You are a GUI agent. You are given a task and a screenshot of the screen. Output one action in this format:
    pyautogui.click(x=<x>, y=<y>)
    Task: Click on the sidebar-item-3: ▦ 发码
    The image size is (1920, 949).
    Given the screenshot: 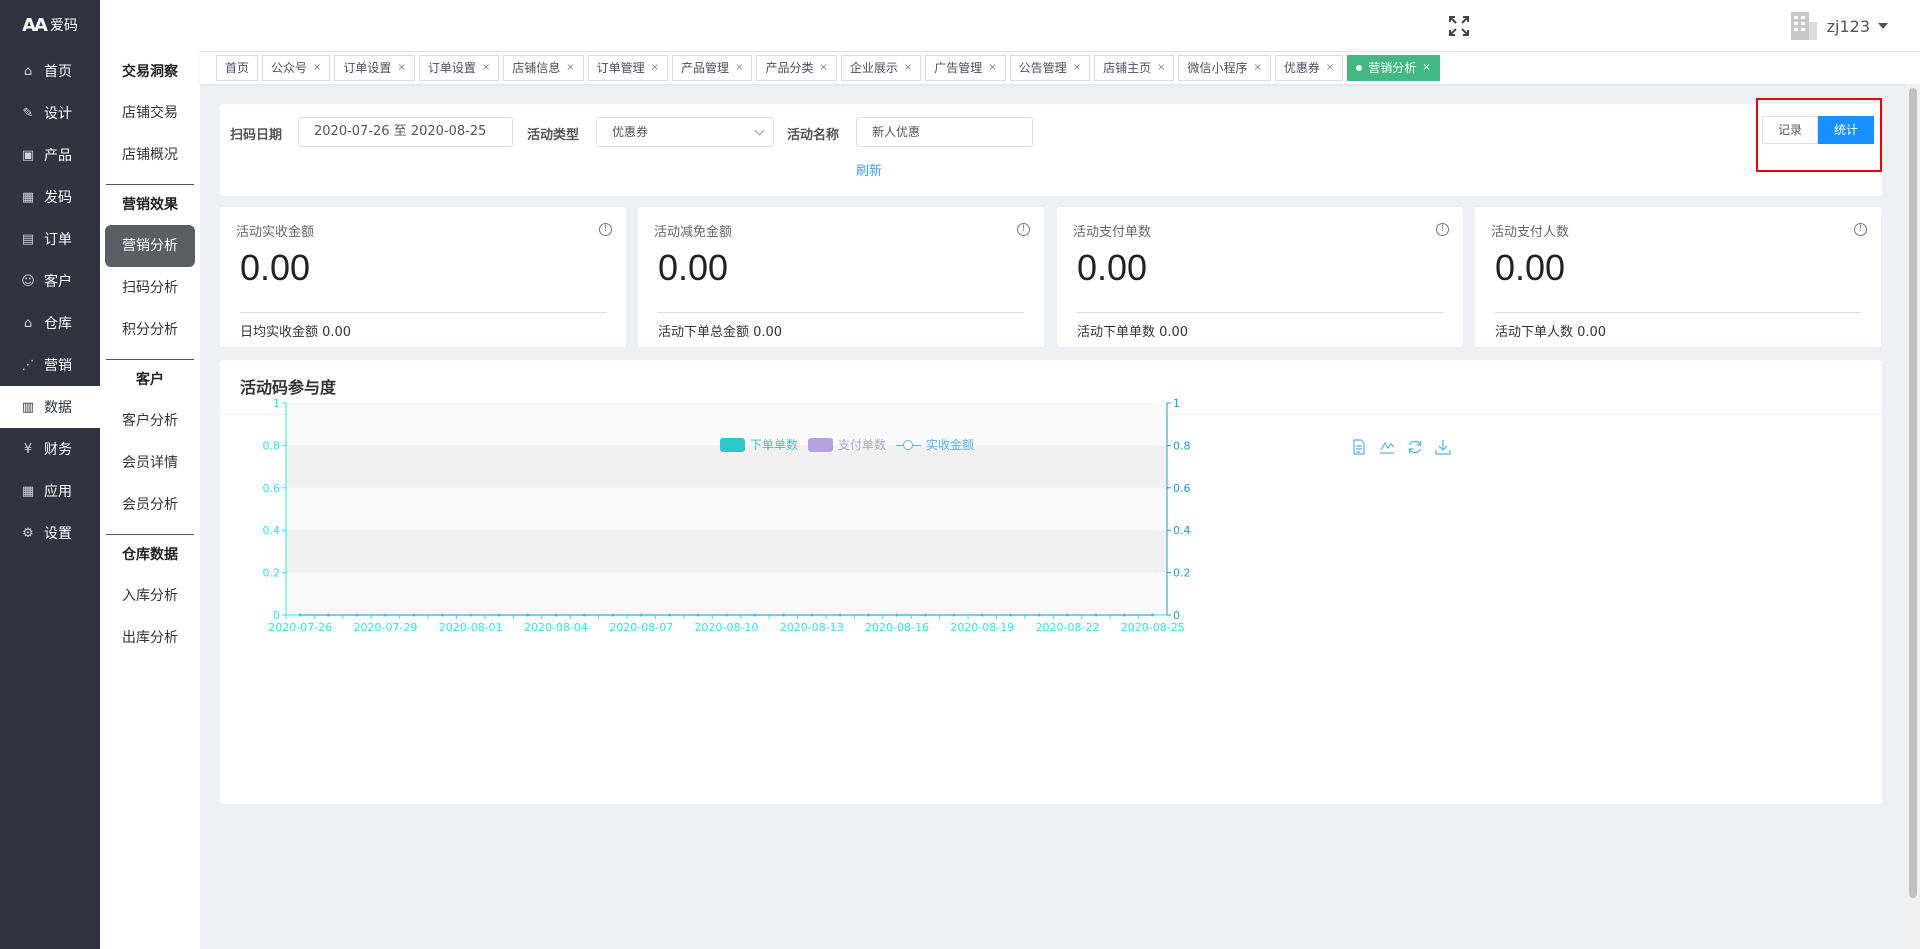 What is the action you would take?
    pyautogui.click(x=50, y=197)
    